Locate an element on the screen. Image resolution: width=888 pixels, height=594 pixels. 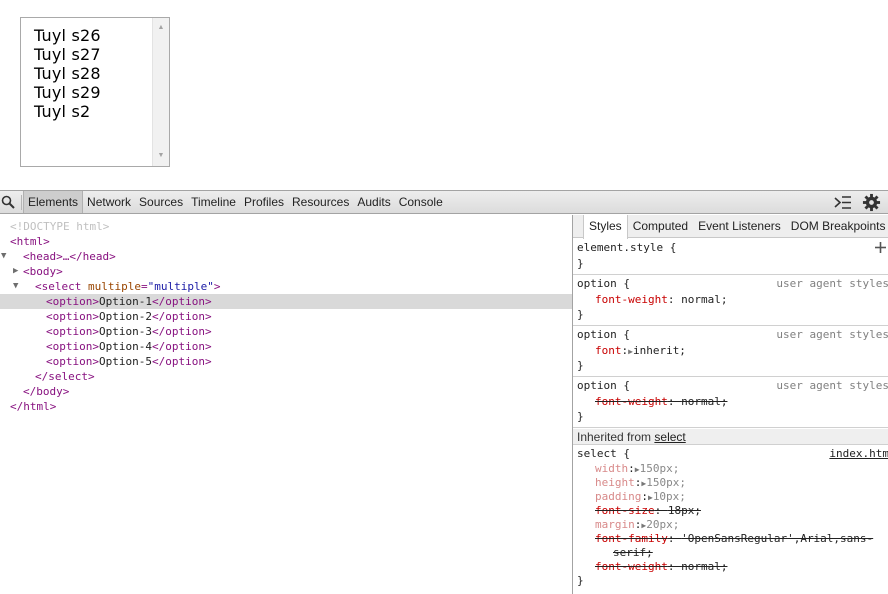
dom-node-head: ▶ <head>…</head> is located at coordinates (286, 262).